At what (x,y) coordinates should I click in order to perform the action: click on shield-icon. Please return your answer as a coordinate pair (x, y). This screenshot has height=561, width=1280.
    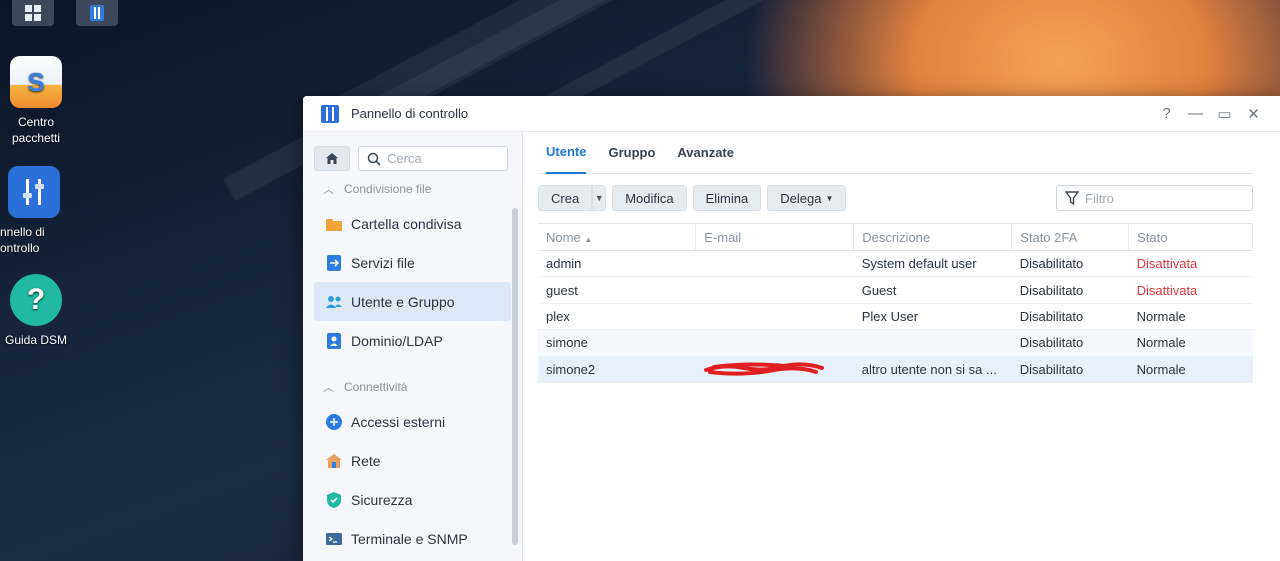
    Looking at the image, I should click on (334, 500).